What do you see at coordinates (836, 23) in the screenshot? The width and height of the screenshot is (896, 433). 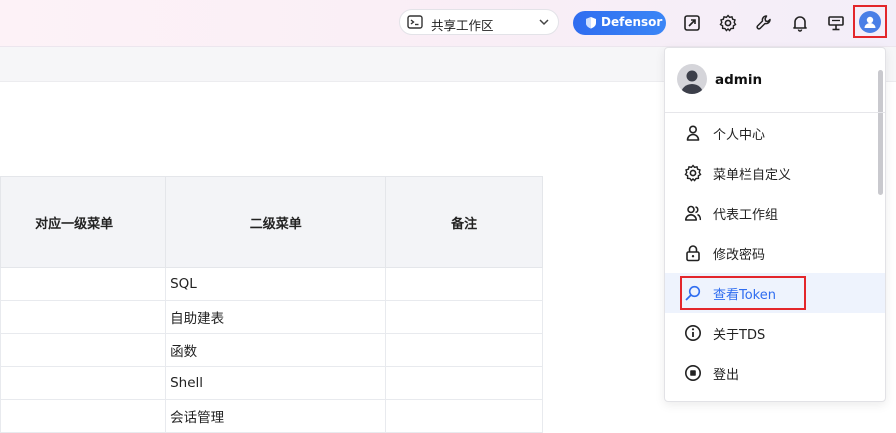 I see `monitor-icon` at bounding box center [836, 23].